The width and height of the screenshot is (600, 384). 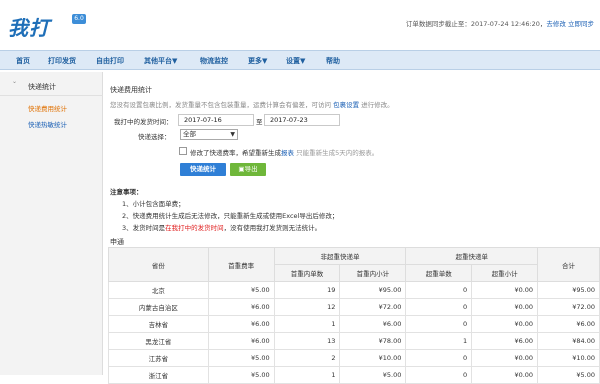 What do you see at coordinates (47, 108) in the screenshot?
I see `sidebar-item-fee-stats: 快递费用统计` at bounding box center [47, 108].